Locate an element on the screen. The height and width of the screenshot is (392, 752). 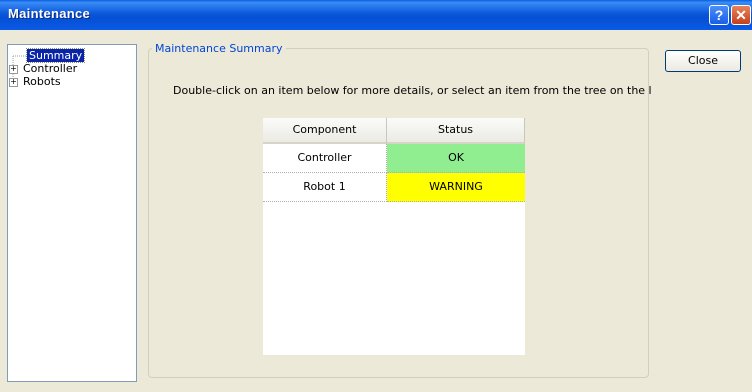
column-header-status: Status is located at coordinates (456, 131).